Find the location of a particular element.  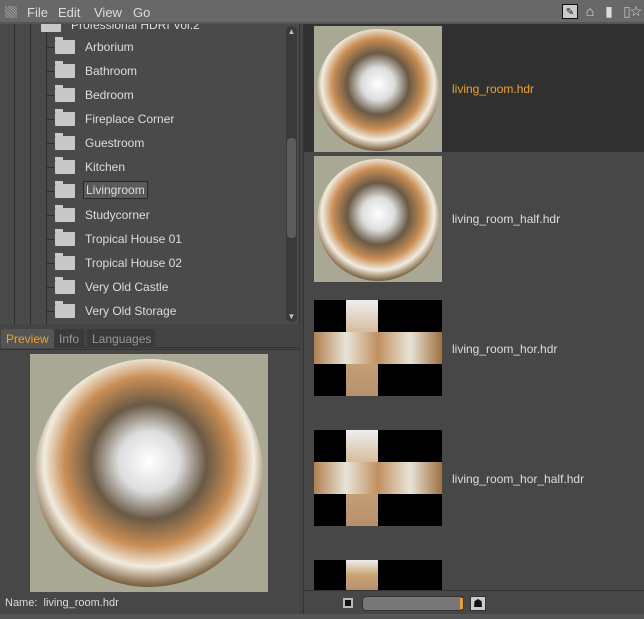

tree-item-label: Bathroom is located at coordinates (111, 71).